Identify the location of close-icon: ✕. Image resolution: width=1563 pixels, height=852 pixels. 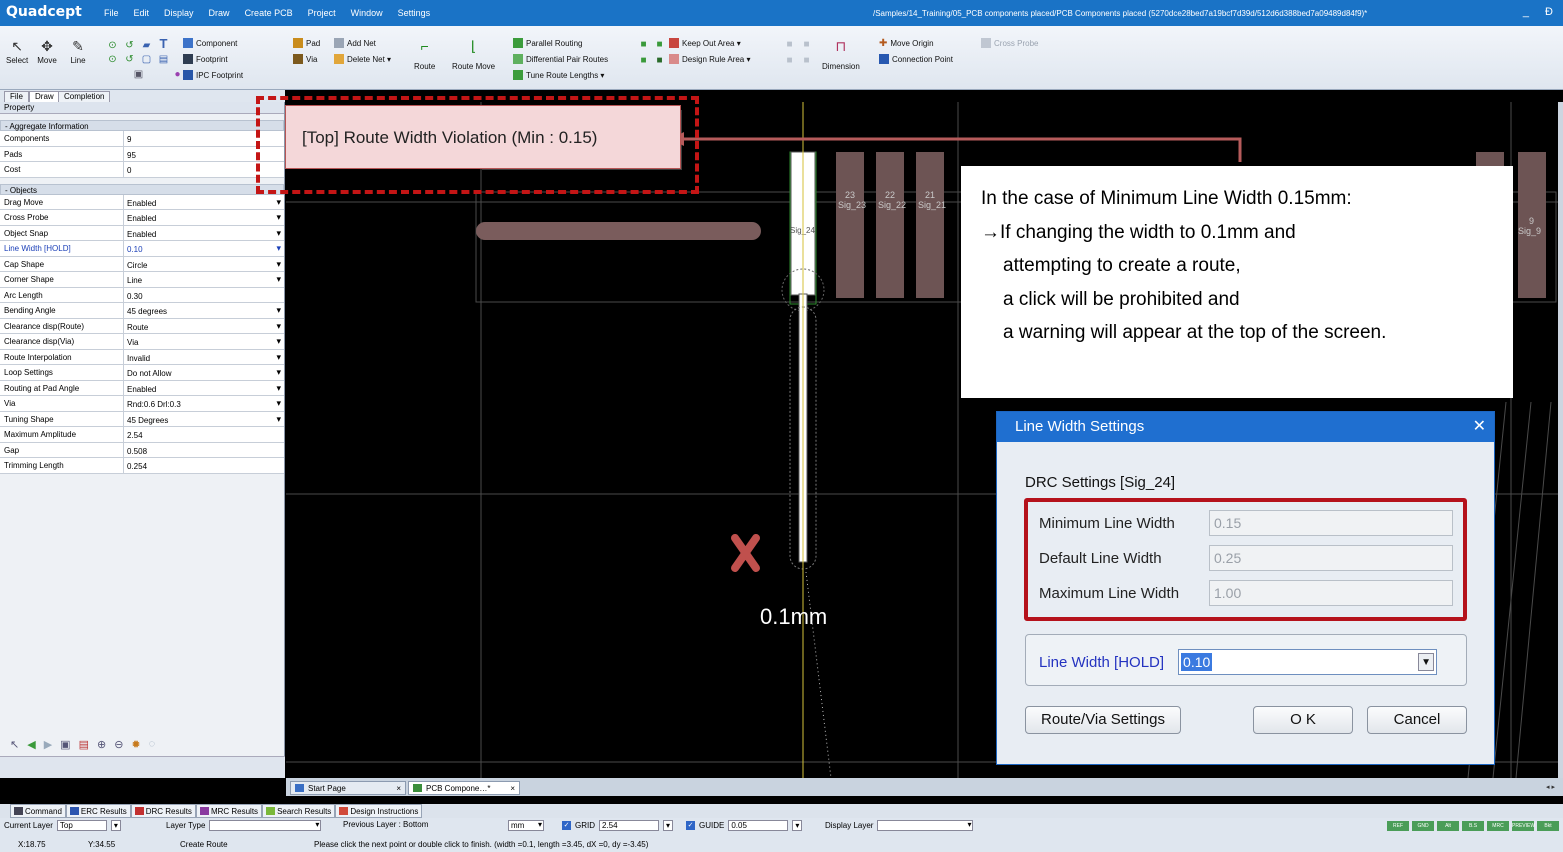
(1479, 427).